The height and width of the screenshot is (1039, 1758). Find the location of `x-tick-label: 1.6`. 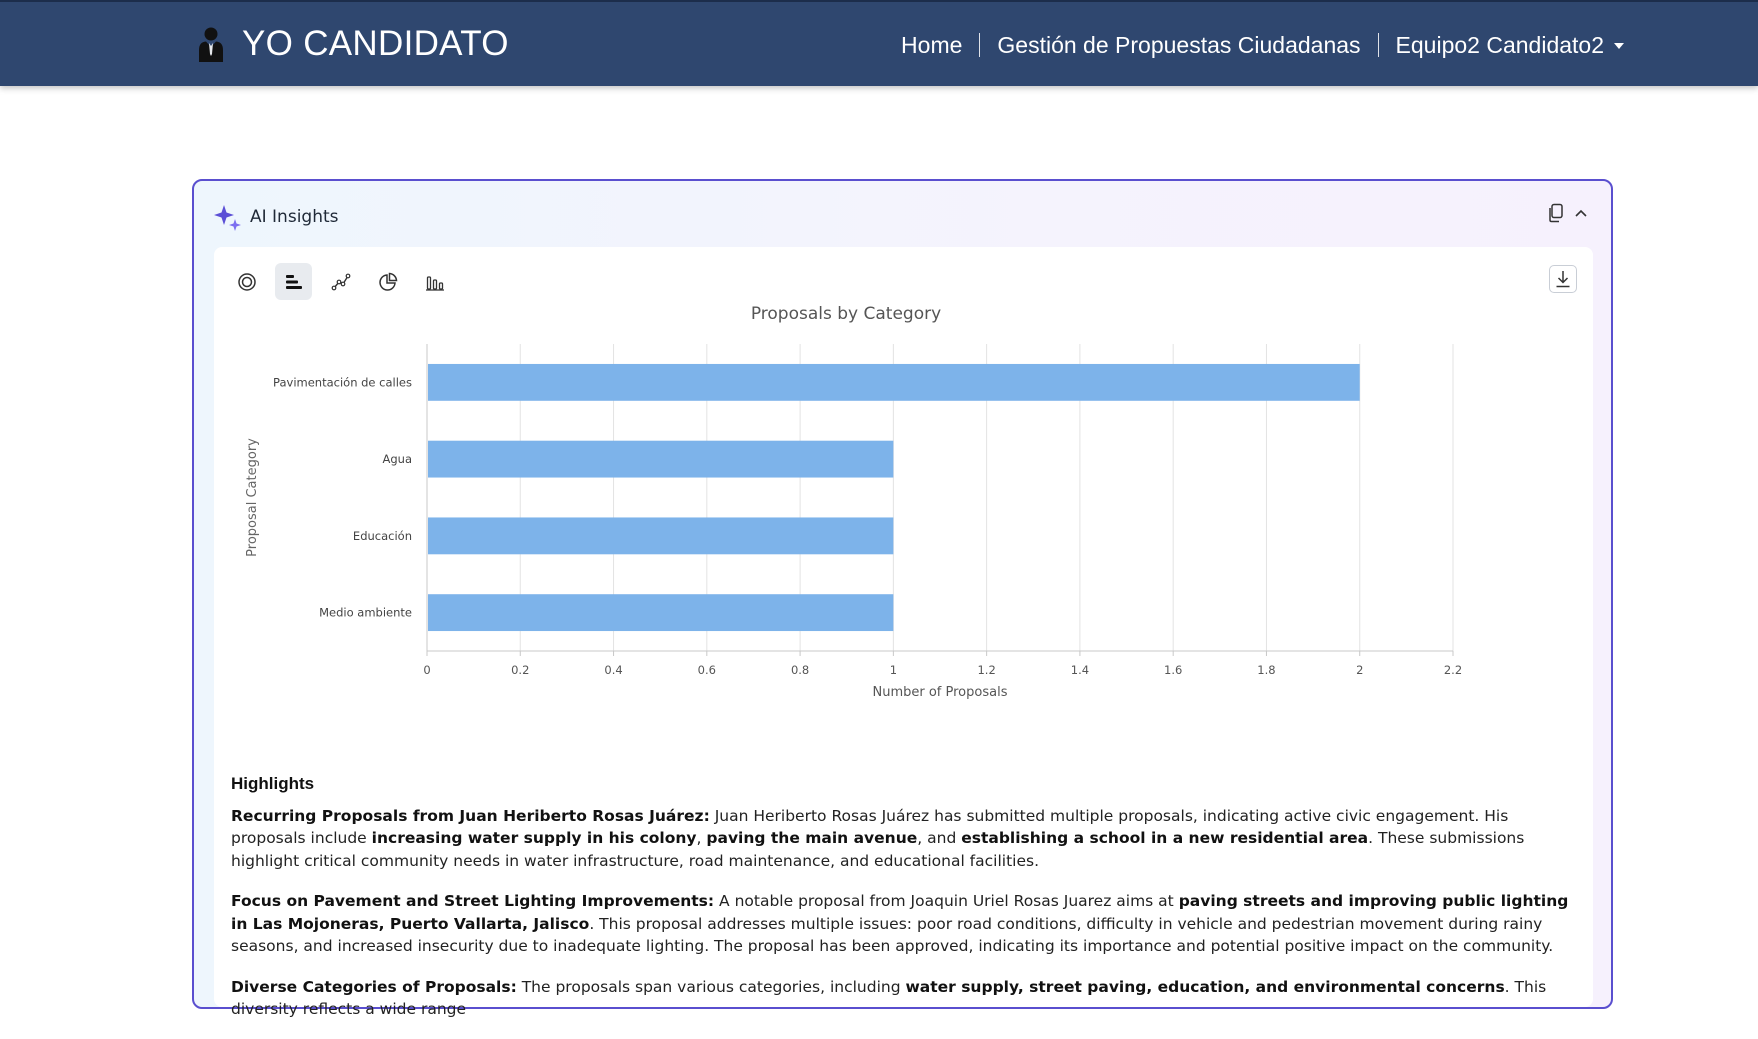

x-tick-label: 1.6 is located at coordinates (1173, 670).